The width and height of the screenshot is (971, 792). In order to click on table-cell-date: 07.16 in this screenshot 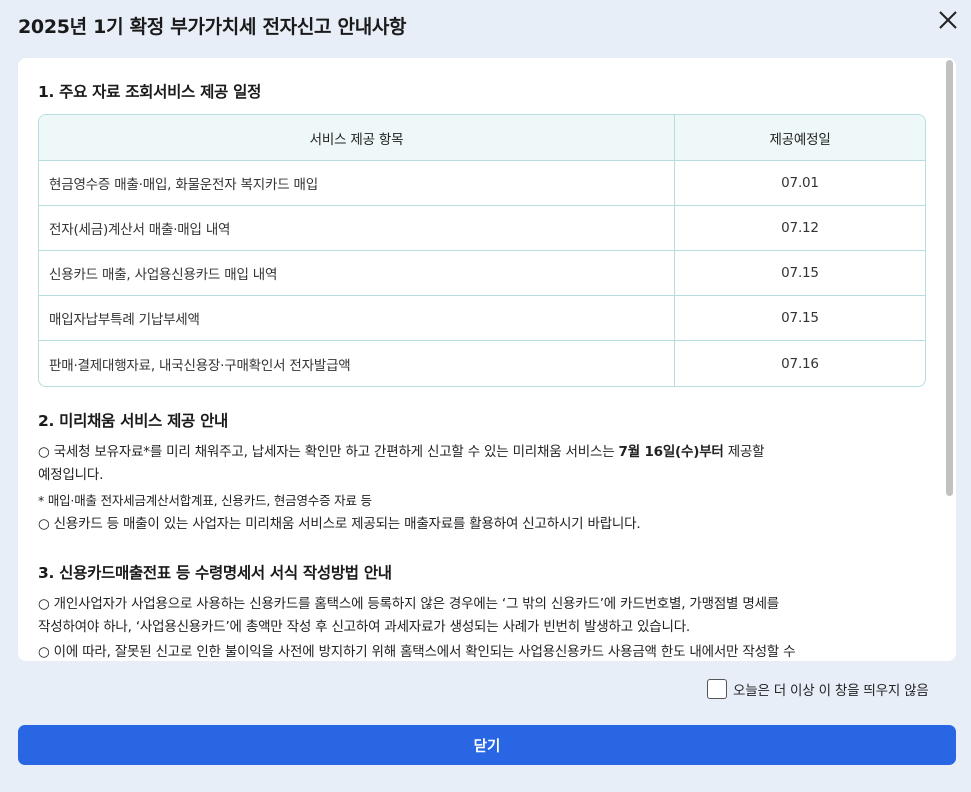, I will do `click(800, 363)`.